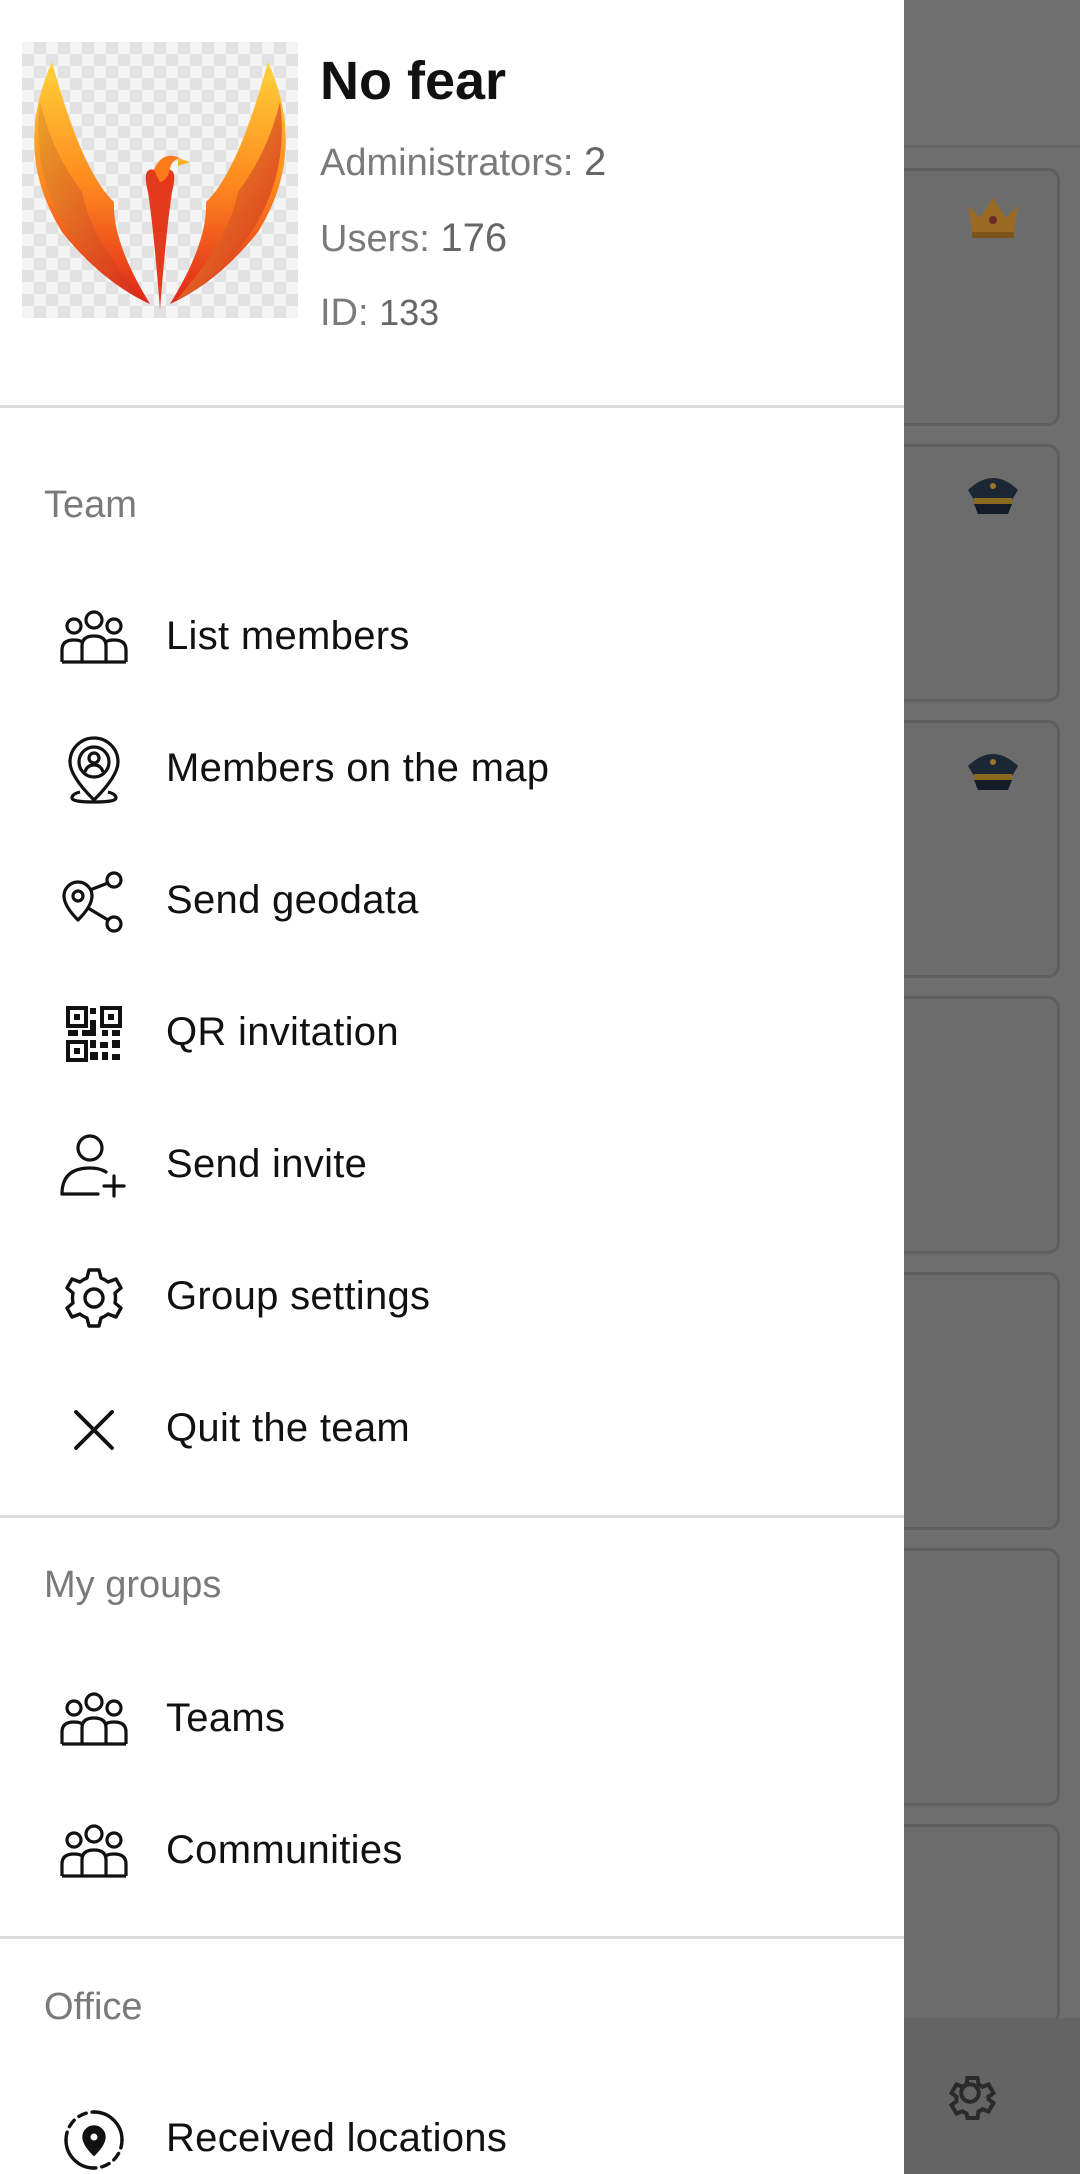 The width and height of the screenshot is (1080, 2174). What do you see at coordinates (288, 1428) in the screenshot?
I see `menu-item-label: Quit the team` at bounding box center [288, 1428].